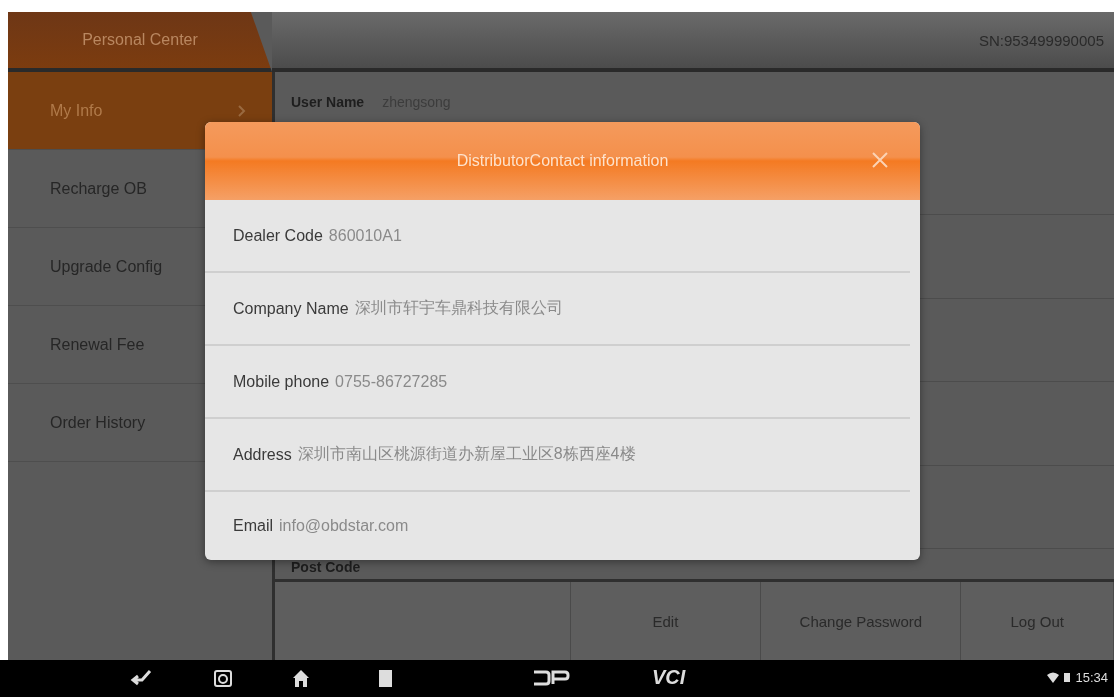 The image size is (1114, 697). Describe the element at coordinates (326, 567) in the screenshot. I see `field-label: Post Code` at that location.